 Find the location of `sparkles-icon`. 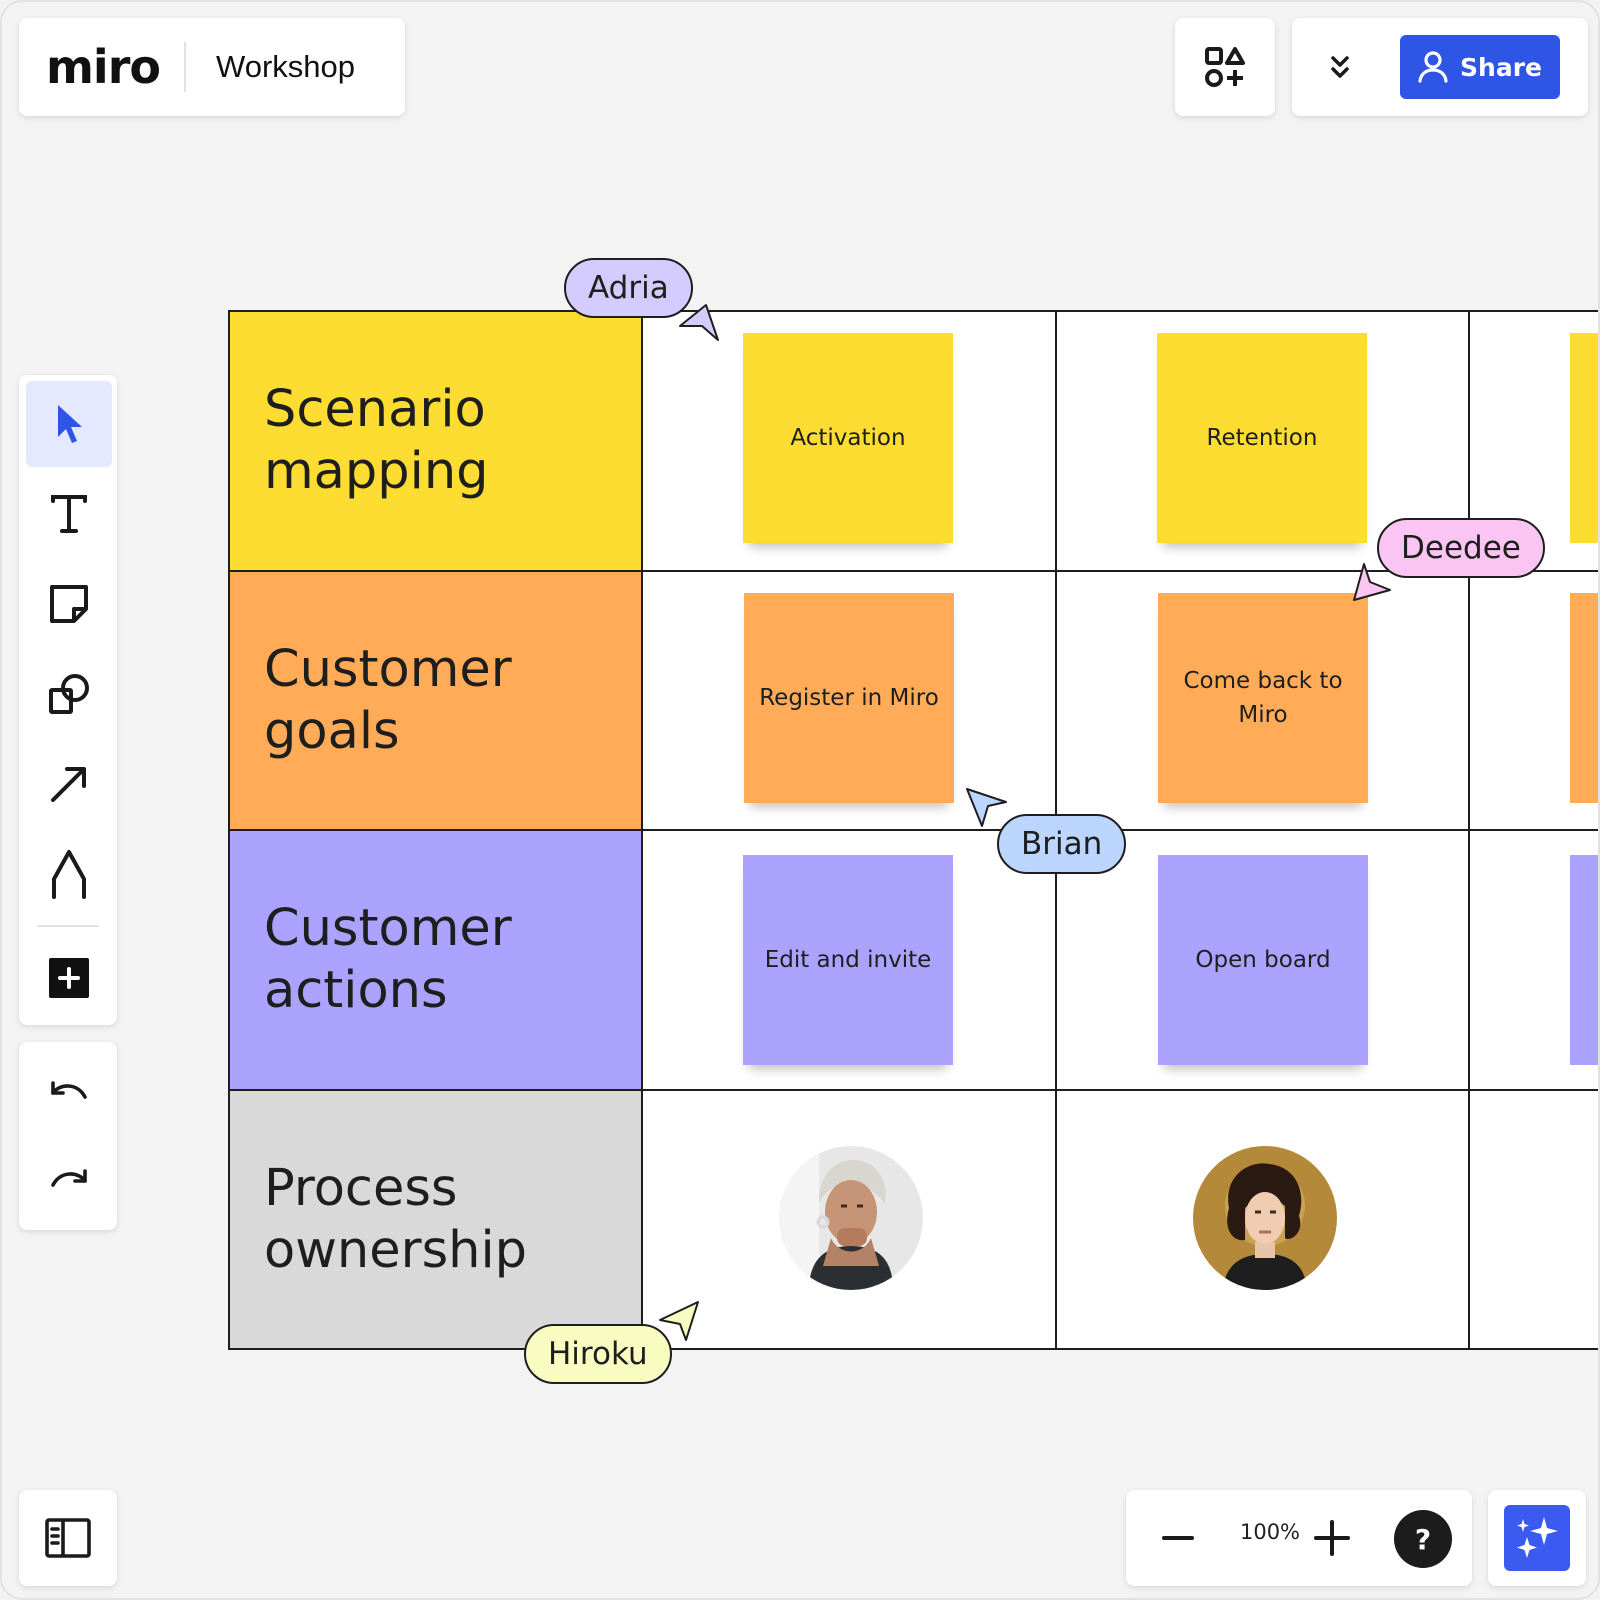

sparkles-icon is located at coordinates (1537, 1537).